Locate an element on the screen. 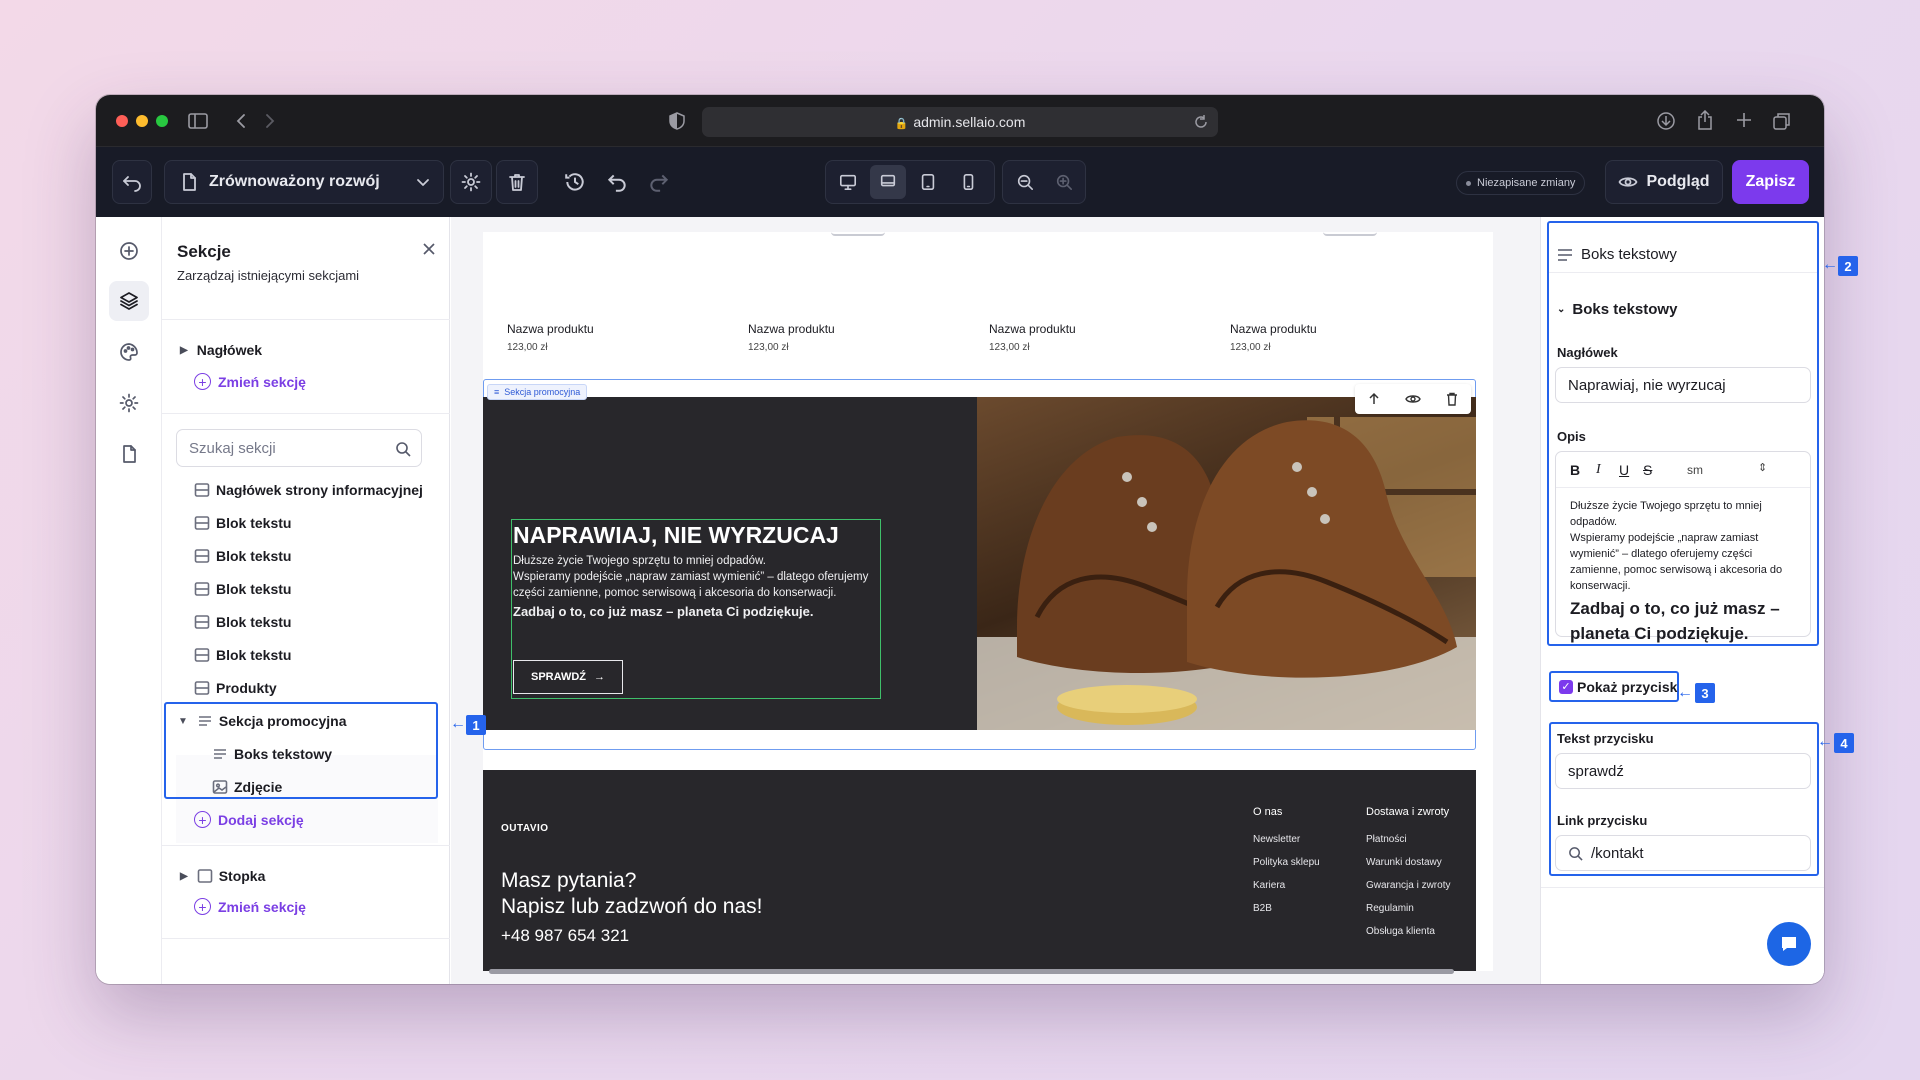 The image size is (1920, 1080). header-section-row: ▶ Nagłówek is located at coordinates (221, 350).